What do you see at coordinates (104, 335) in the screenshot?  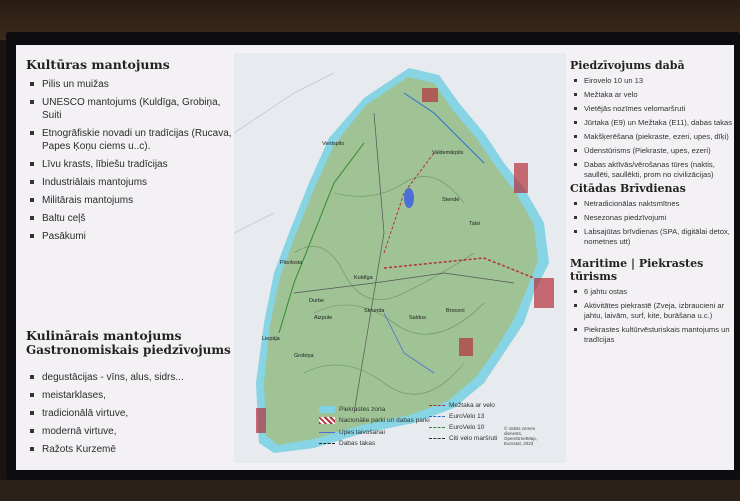 I see `culinary-title: Kulinārais mantojums` at bounding box center [104, 335].